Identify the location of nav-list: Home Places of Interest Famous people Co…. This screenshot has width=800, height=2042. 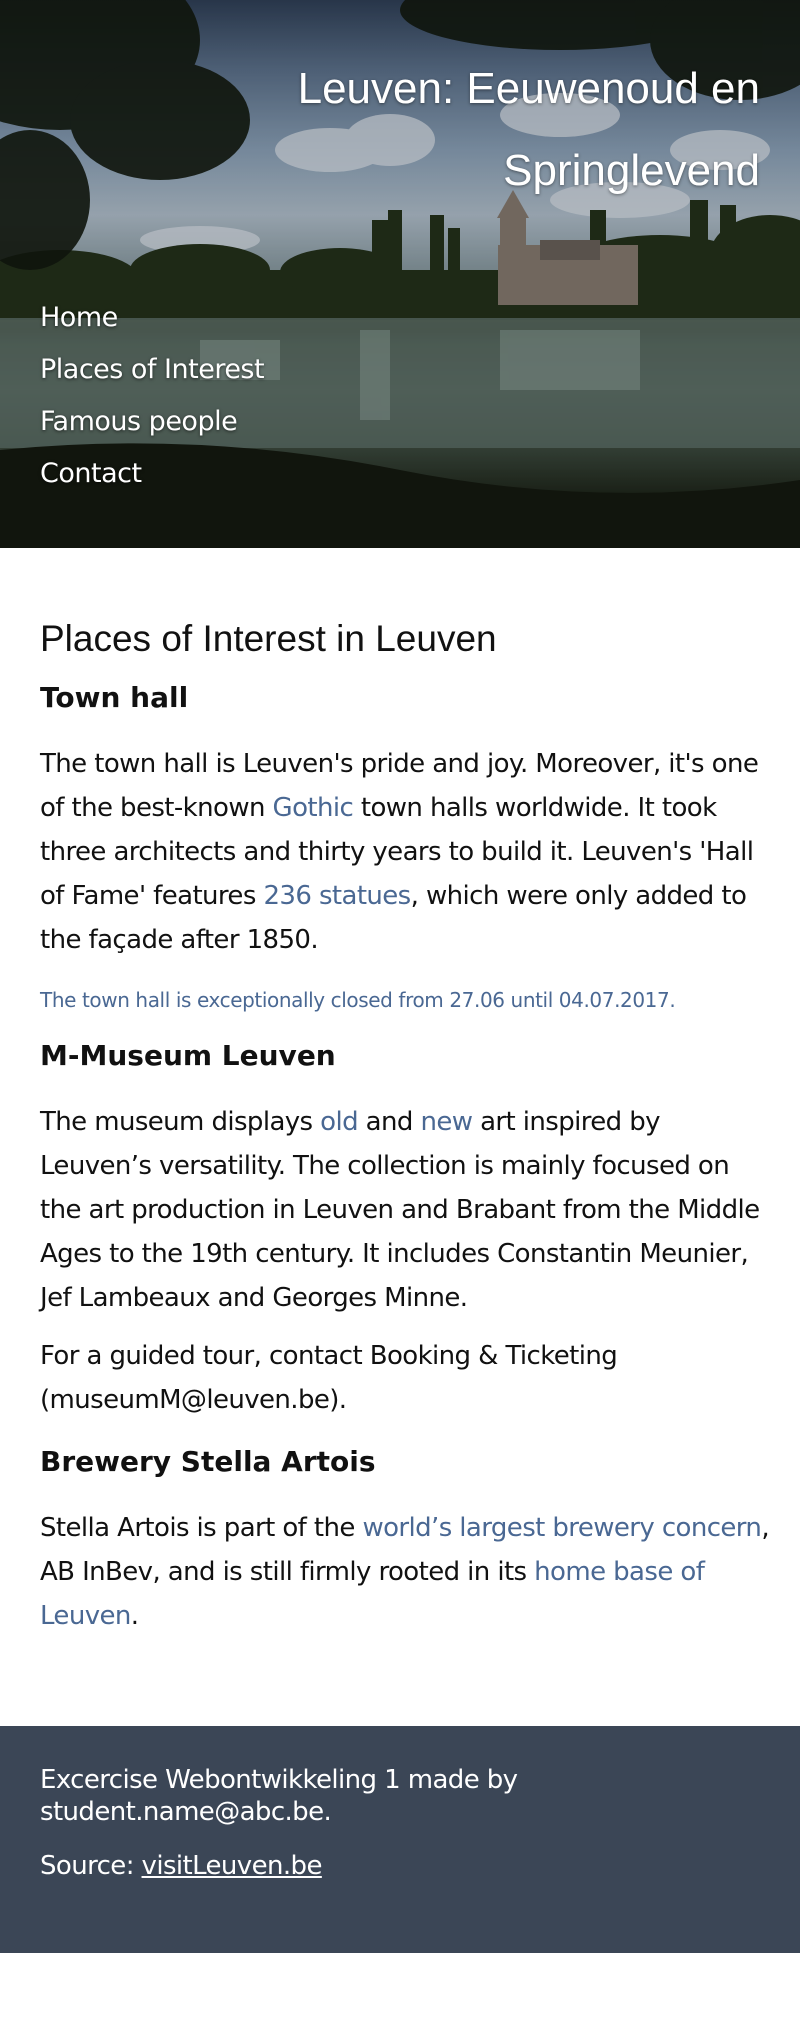
(152, 396).